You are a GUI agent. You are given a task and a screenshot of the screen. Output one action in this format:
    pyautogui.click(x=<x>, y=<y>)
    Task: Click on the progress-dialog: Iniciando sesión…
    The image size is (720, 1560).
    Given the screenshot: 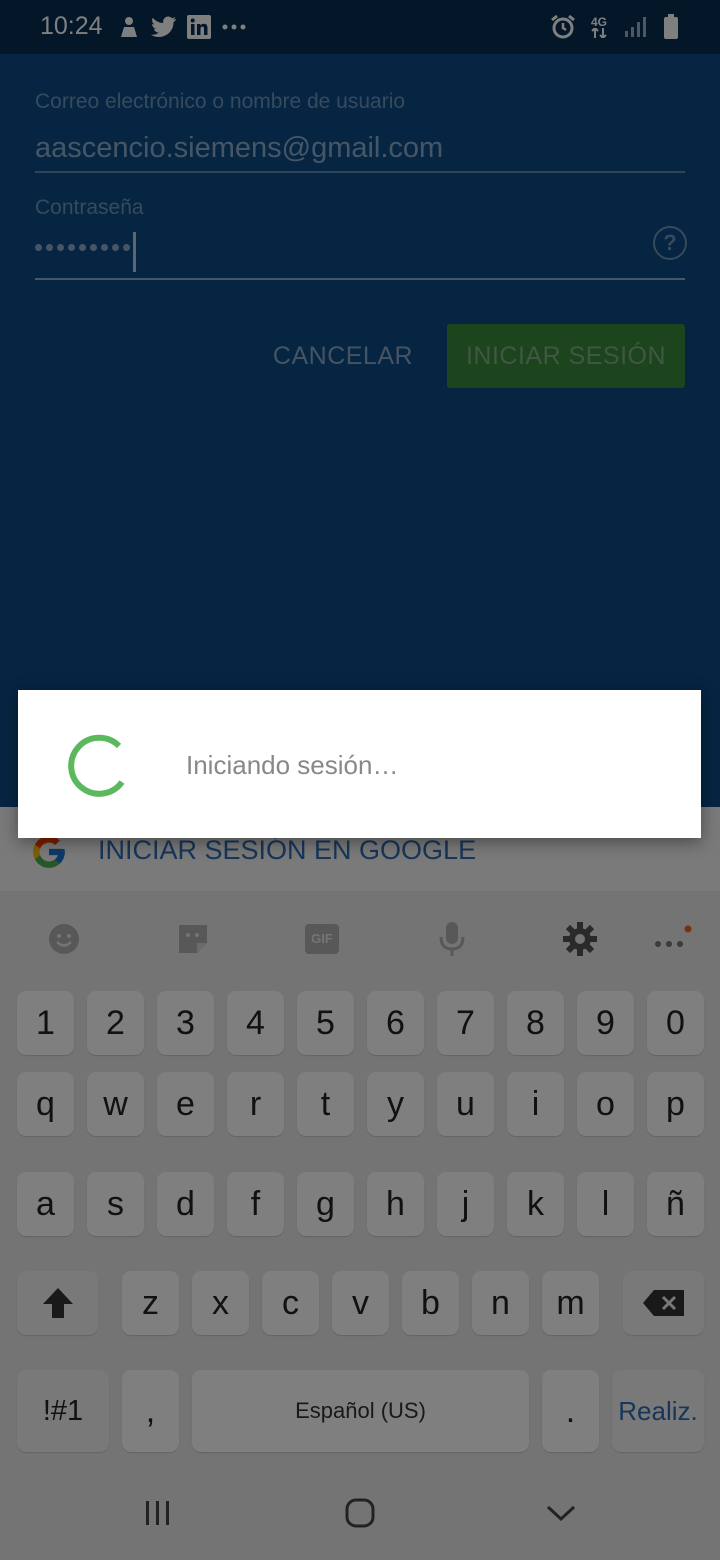 What is the action you would take?
    pyautogui.click(x=359, y=764)
    